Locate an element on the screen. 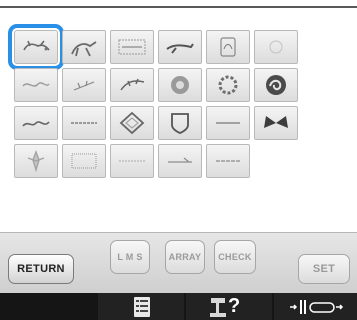 The height and width of the screenshot is (320, 357). settings-key is located at coordinates (141, 306).